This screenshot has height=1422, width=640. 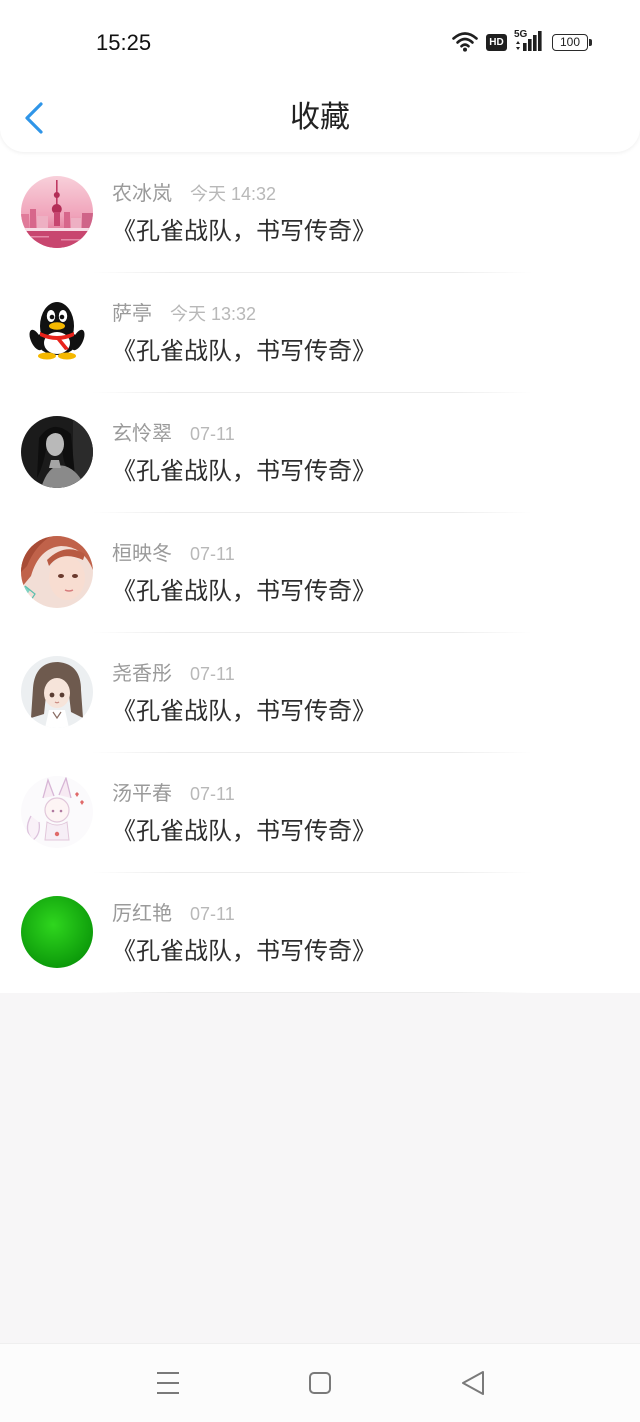 I want to click on system-nav-bar, so click(x=320, y=1382).